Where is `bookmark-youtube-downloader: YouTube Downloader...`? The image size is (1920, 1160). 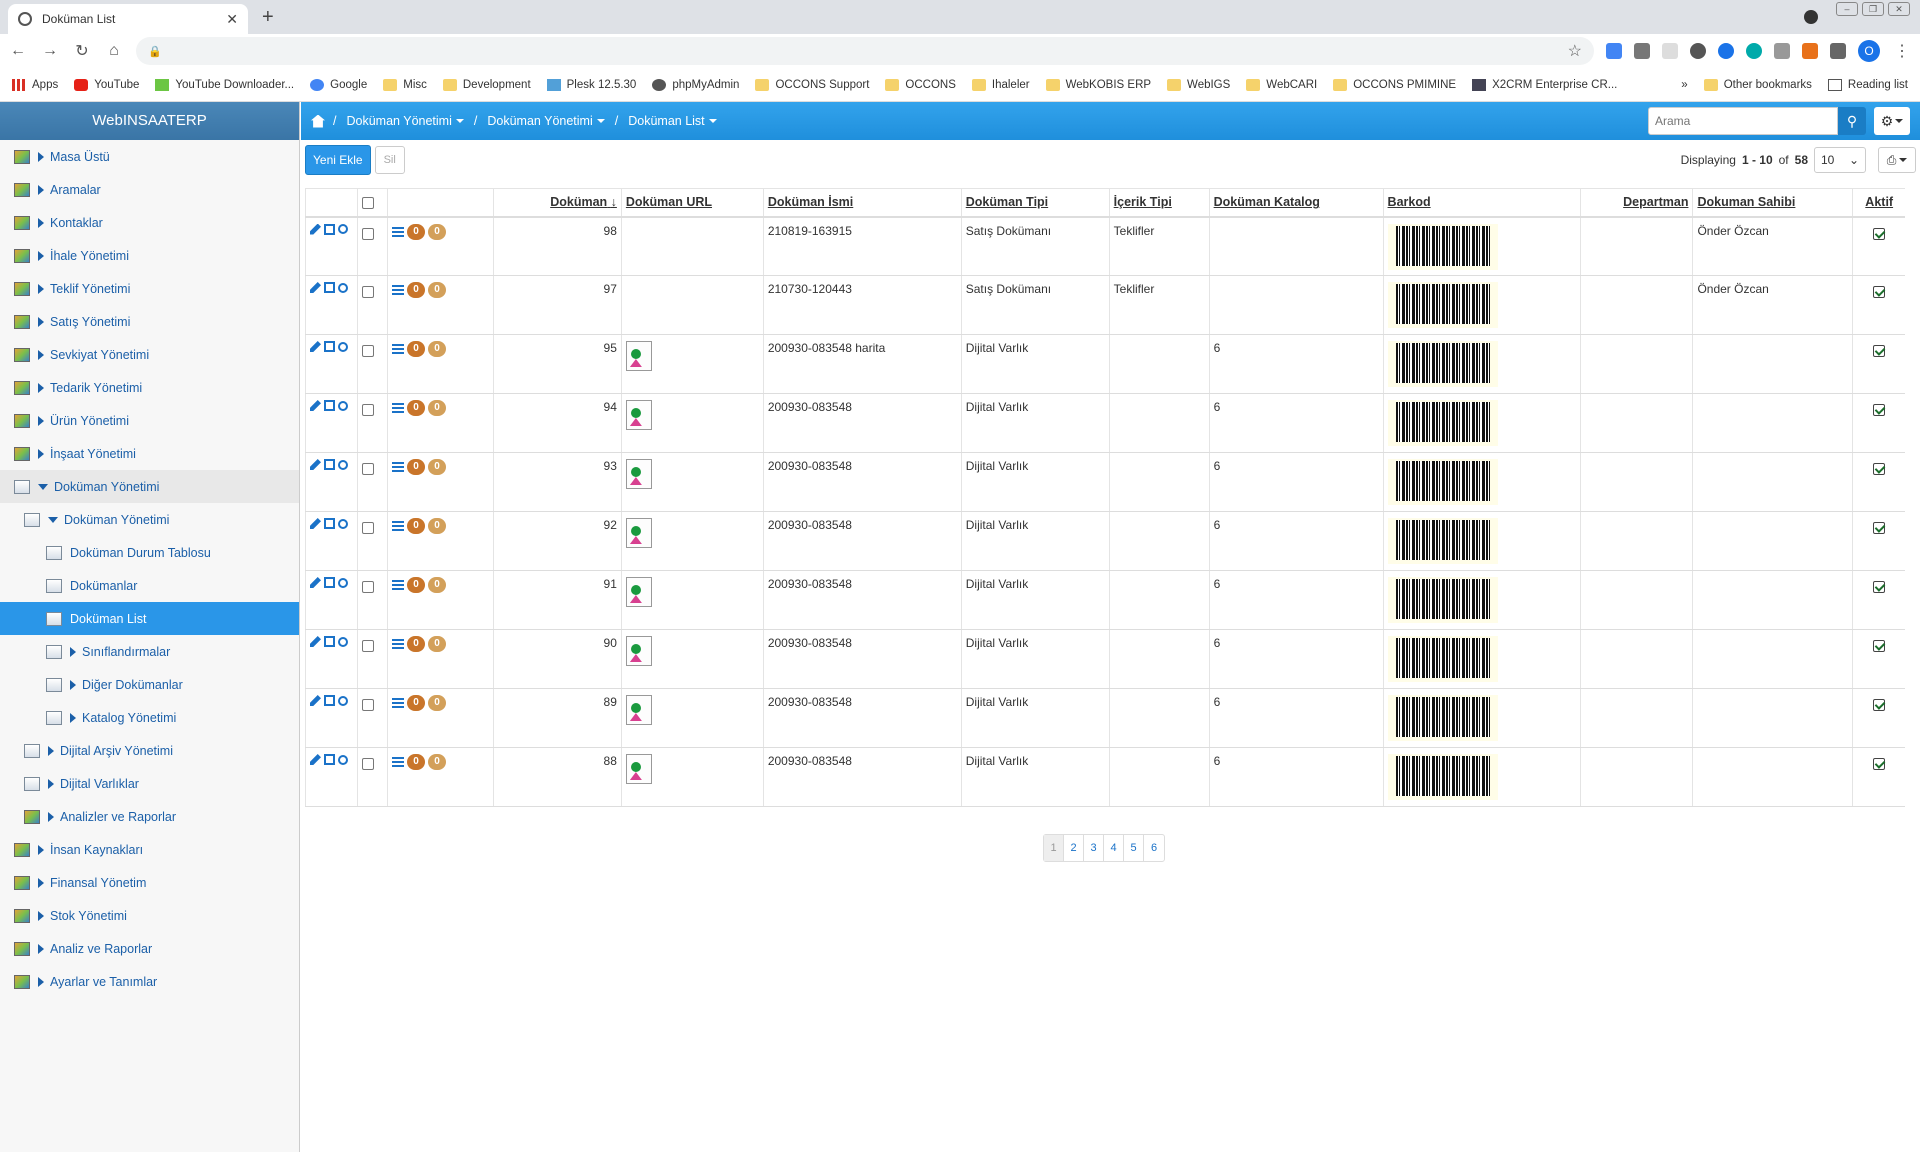 bookmark-youtube-downloader: YouTube Downloader... is located at coordinates (224, 84).